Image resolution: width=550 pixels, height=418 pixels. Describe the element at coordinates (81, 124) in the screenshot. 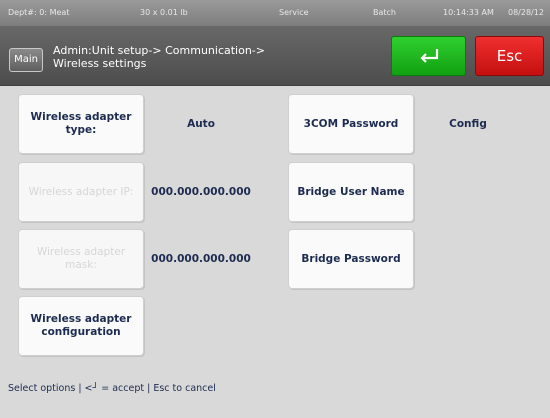

I see `wireless-adapter-type-button: Wireless adapter type:` at that location.